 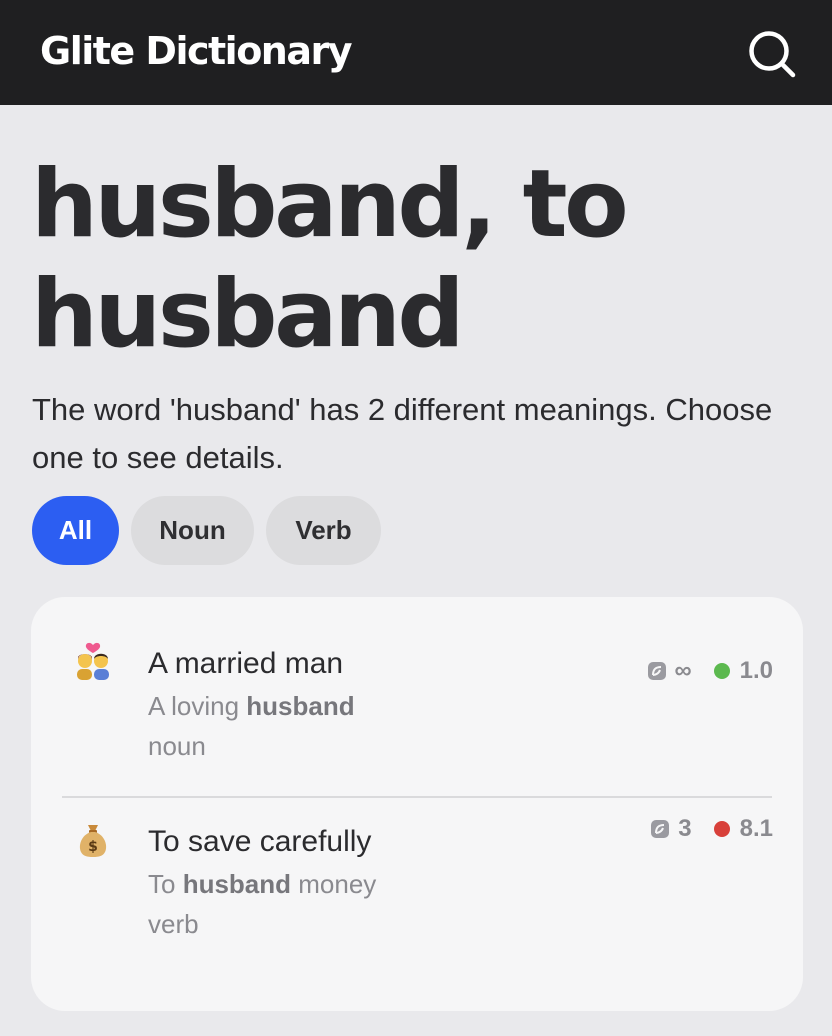 I want to click on meaning-title: To save carefully, so click(x=260, y=841).